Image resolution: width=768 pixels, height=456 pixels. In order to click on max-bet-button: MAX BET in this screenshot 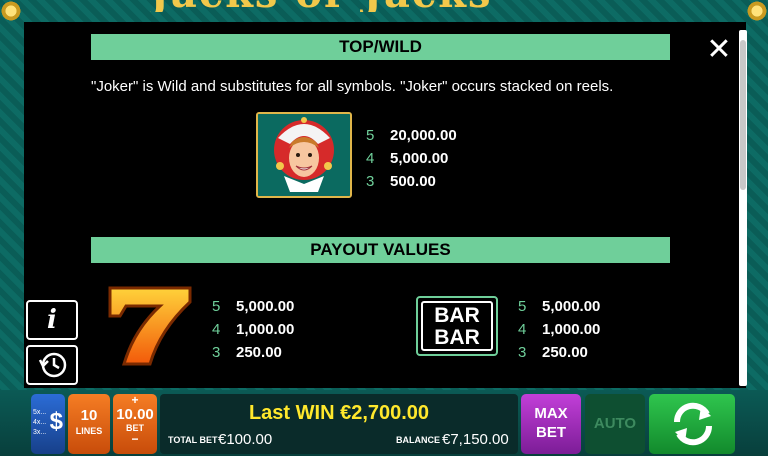, I will do `click(551, 424)`.